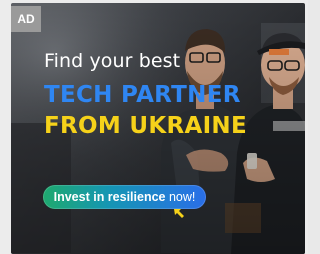  I want to click on ad-intro-text: Find your best, so click(112, 61).